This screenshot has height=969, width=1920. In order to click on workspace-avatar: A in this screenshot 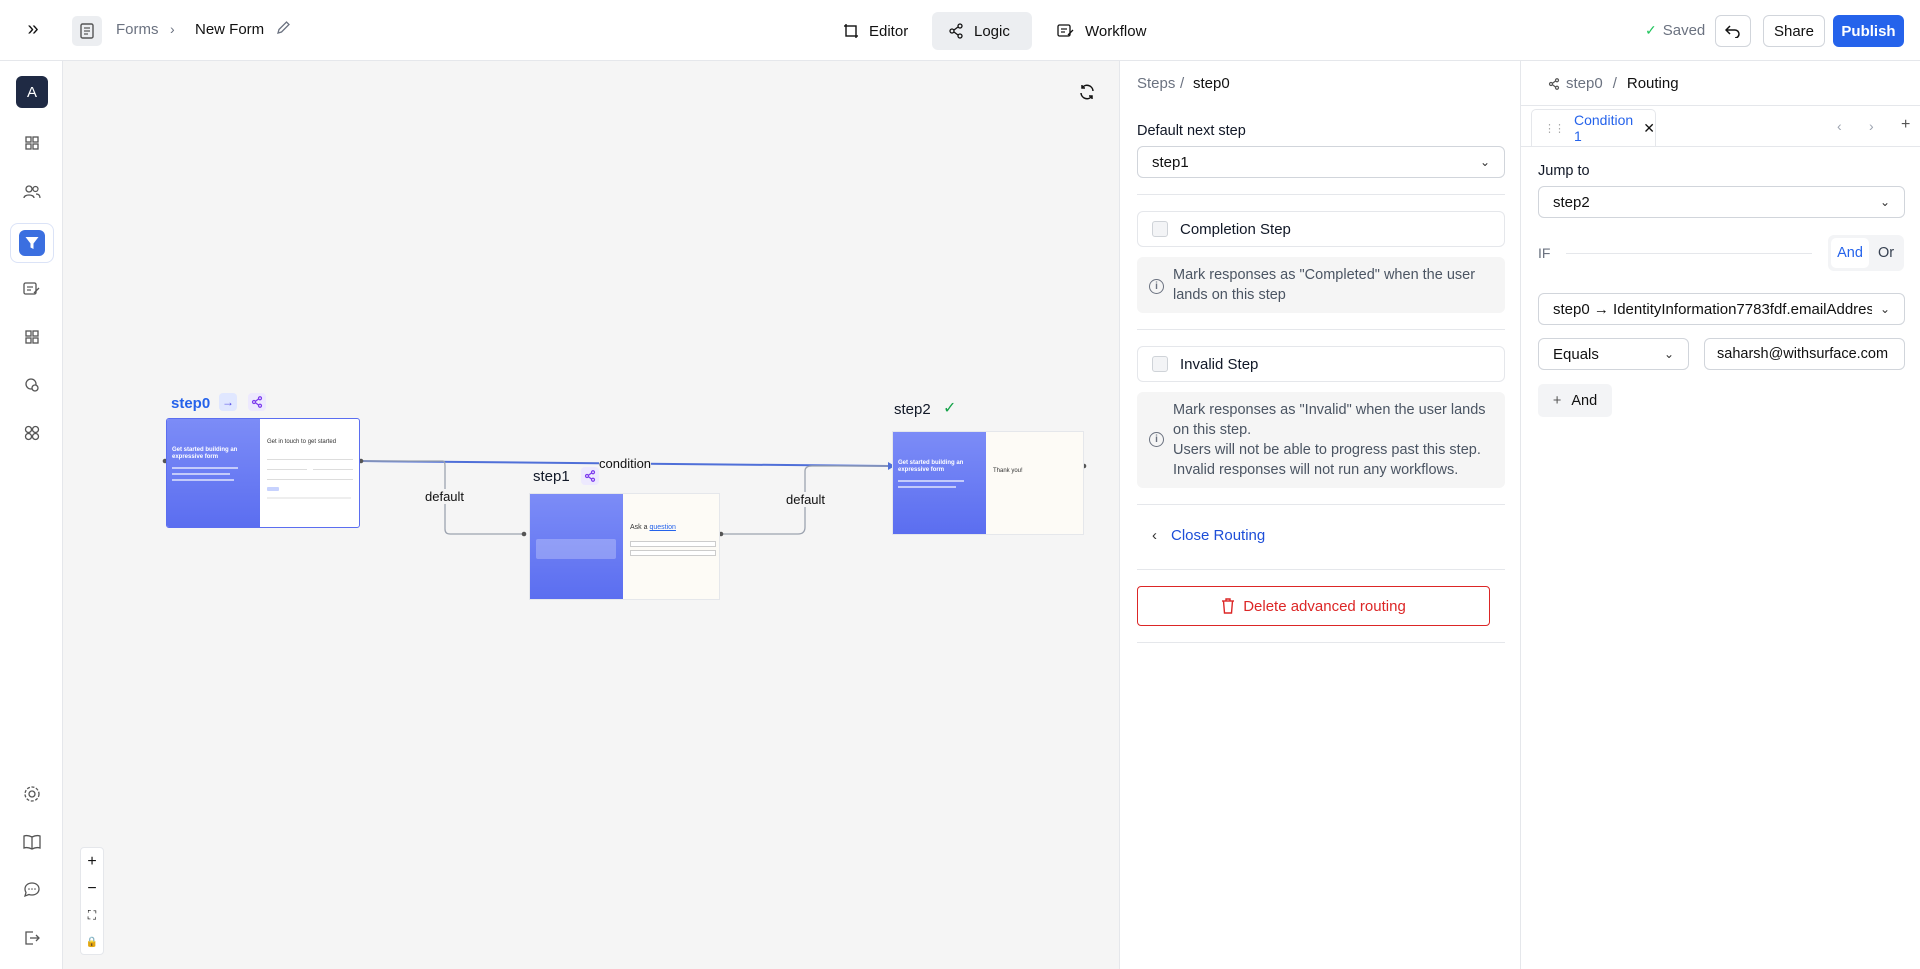, I will do `click(32, 92)`.